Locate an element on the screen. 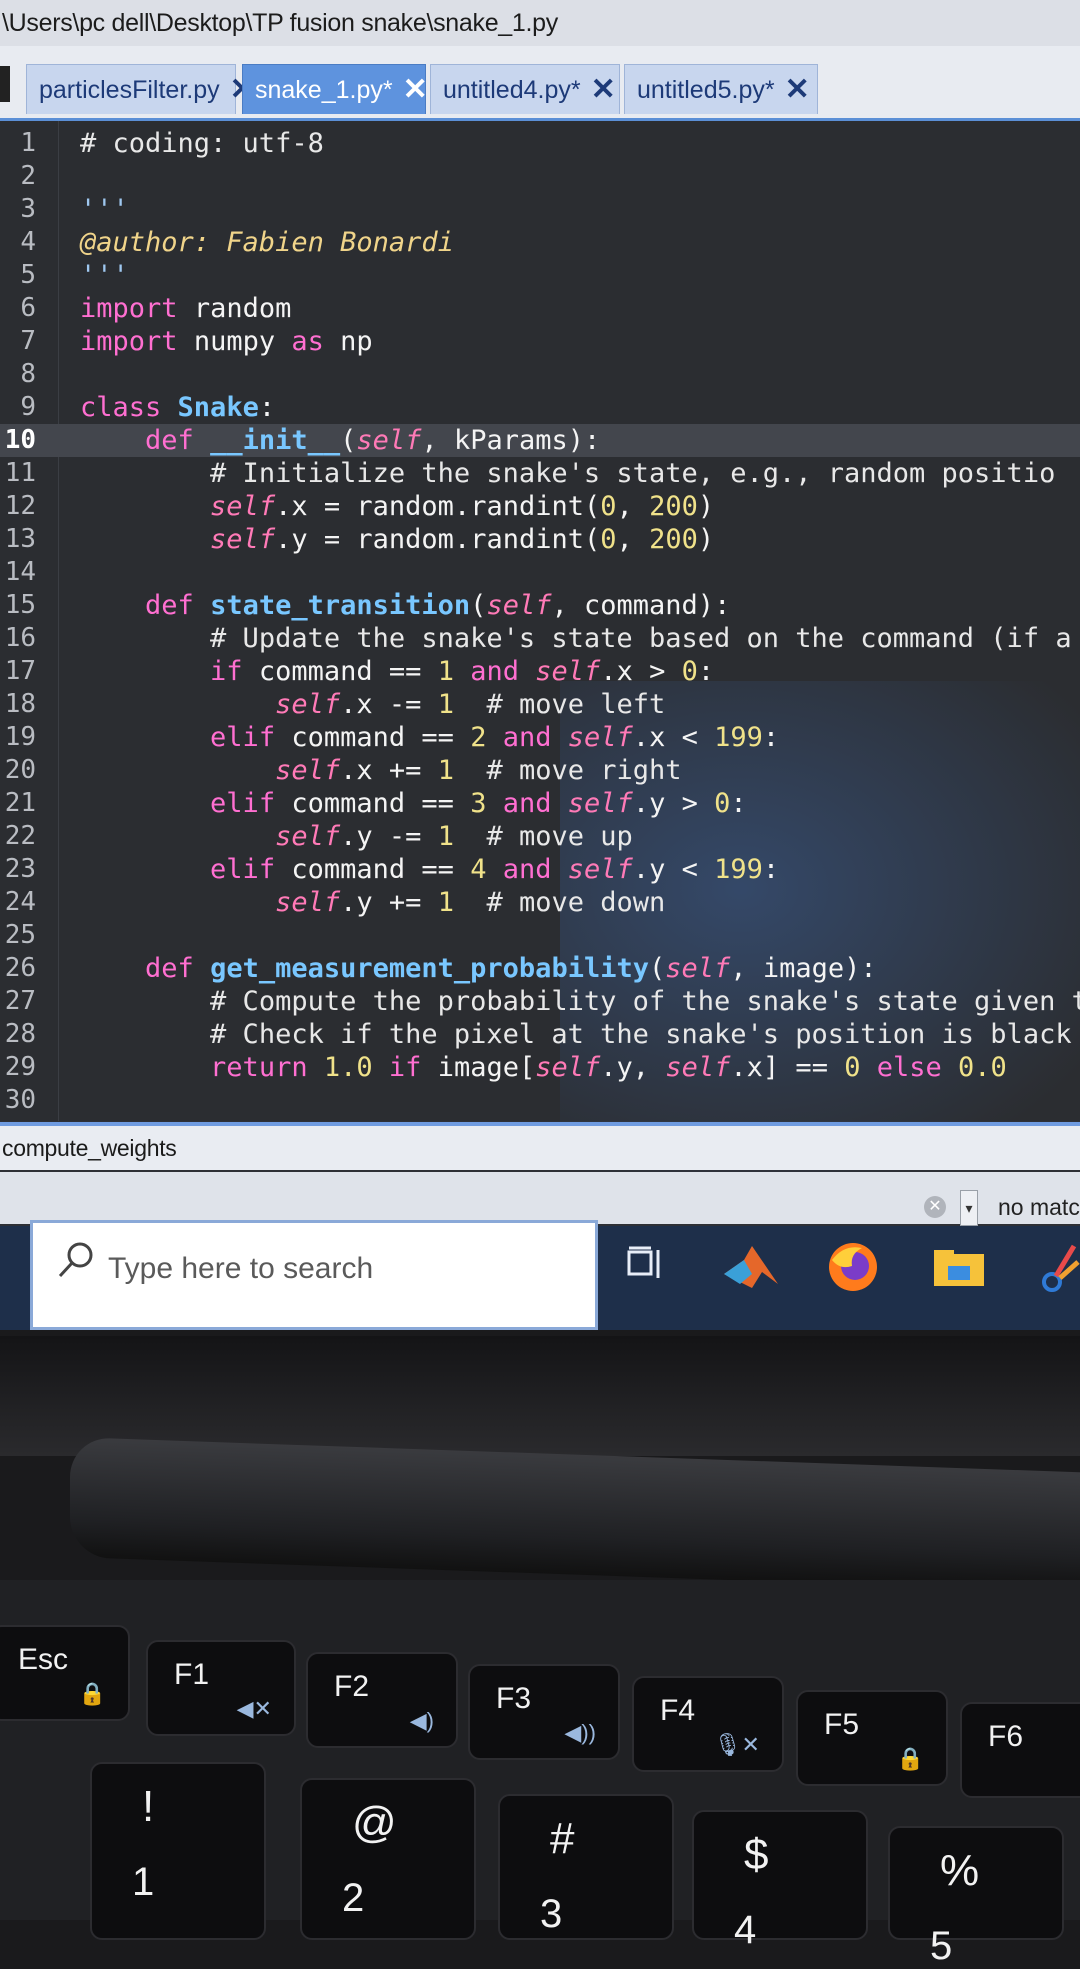 The height and width of the screenshot is (1969, 1080). tab-snake-1: snake_1.py* ✕ is located at coordinates (335, 89).